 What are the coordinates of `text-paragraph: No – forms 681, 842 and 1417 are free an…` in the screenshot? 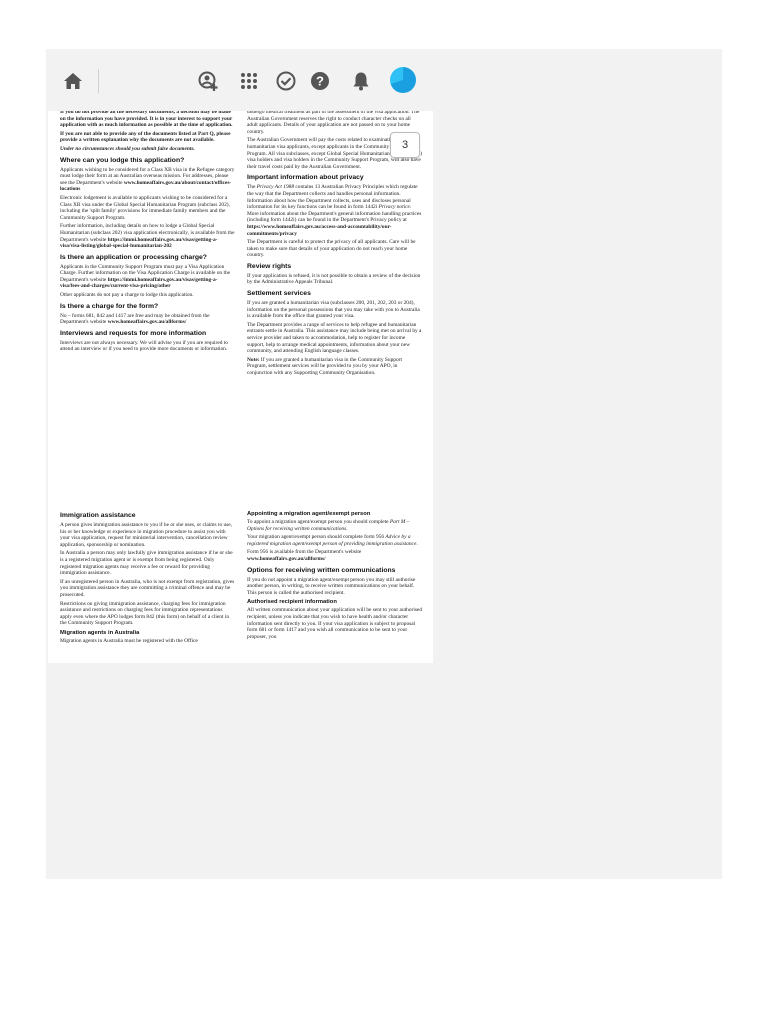 It's located at (135, 319).